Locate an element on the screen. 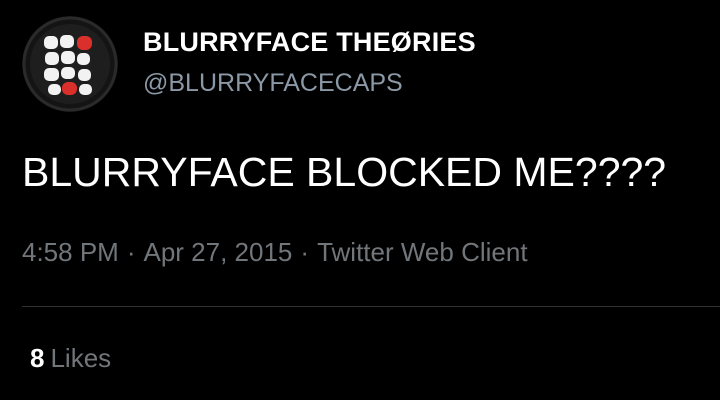  likes-label: Likes is located at coordinates (81, 358).